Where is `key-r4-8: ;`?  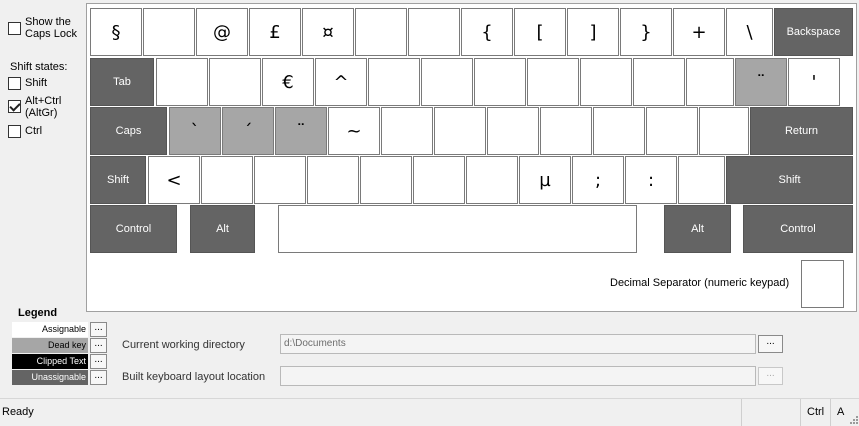
key-r4-8: ; is located at coordinates (598, 180).